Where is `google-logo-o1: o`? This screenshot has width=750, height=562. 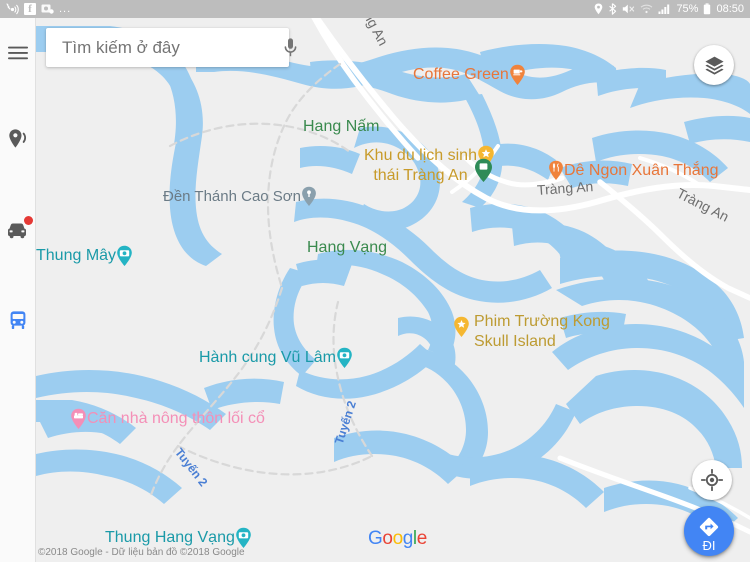 google-logo-o1: o is located at coordinates (387, 538).